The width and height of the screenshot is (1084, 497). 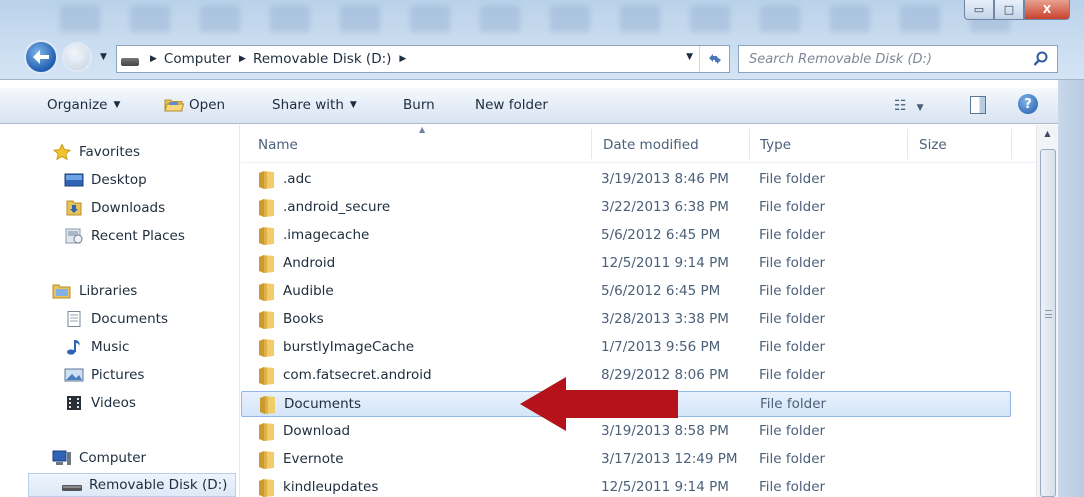 I want to click on blurred-toolbar-background, so click(x=550, y=19).